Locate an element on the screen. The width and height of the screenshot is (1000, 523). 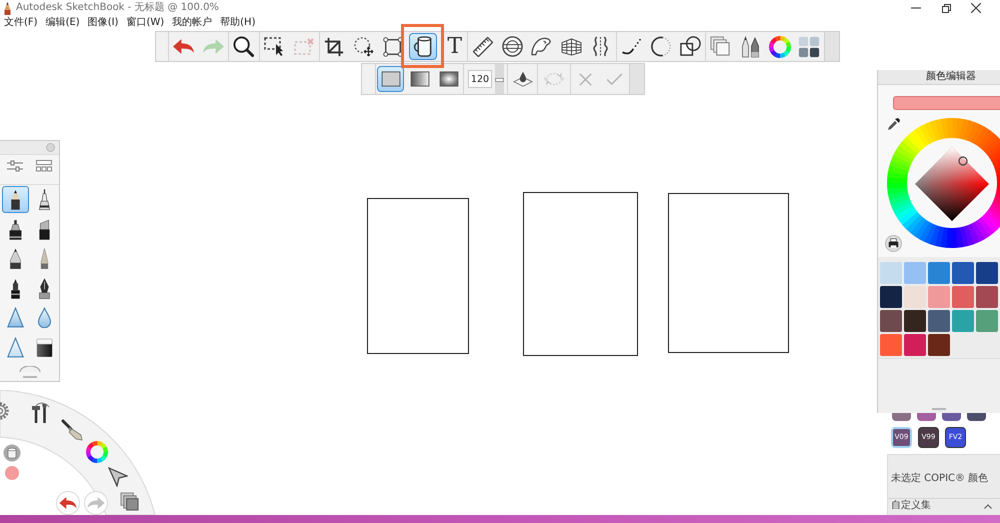
gear-icon is located at coordinates (4, 411).